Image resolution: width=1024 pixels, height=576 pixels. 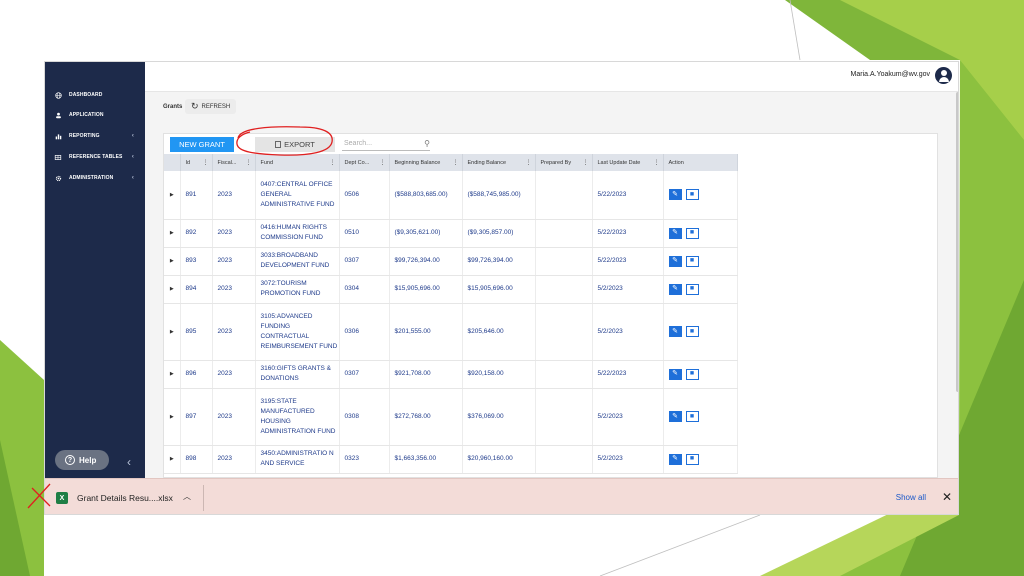 I want to click on search-input: Search... ⚲, so click(x=386, y=144).